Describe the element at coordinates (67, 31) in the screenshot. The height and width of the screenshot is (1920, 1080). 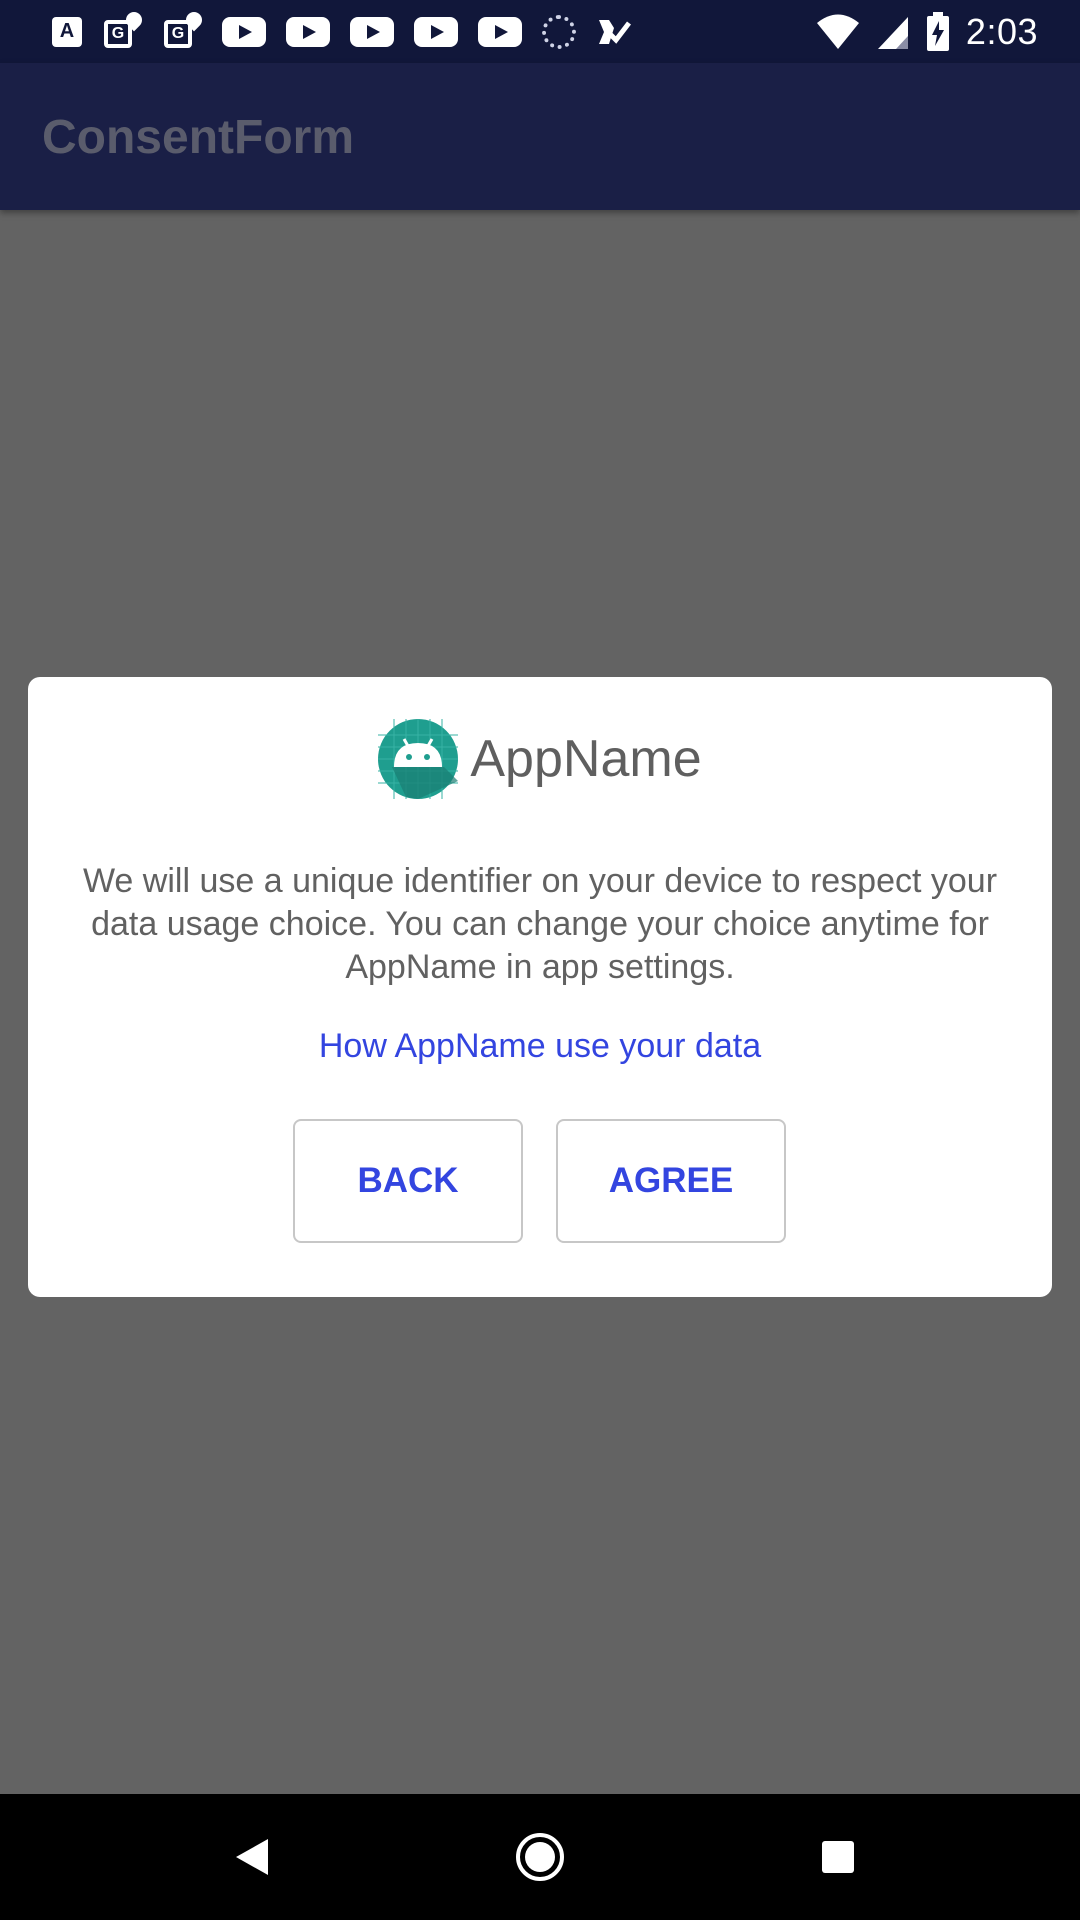
I see `a-translate-icon: A` at that location.